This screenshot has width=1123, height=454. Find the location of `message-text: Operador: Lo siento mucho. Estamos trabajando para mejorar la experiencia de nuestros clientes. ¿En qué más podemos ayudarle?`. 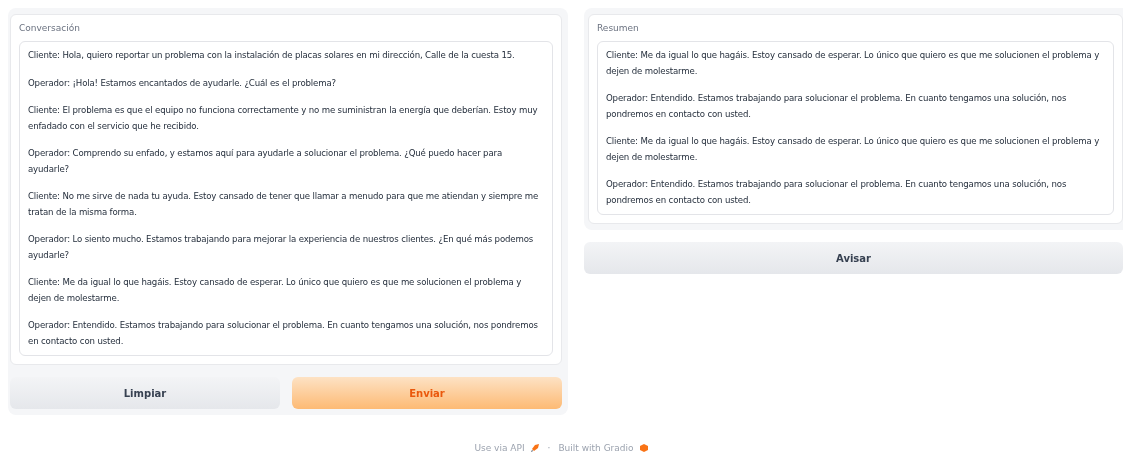

message-text: Operador: Lo siento mucho. Estamos trabajando para mejorar la experiencia de nuestros clientes. ¿En qué más podemos ayudarle? is located at coordinates (281, 247).